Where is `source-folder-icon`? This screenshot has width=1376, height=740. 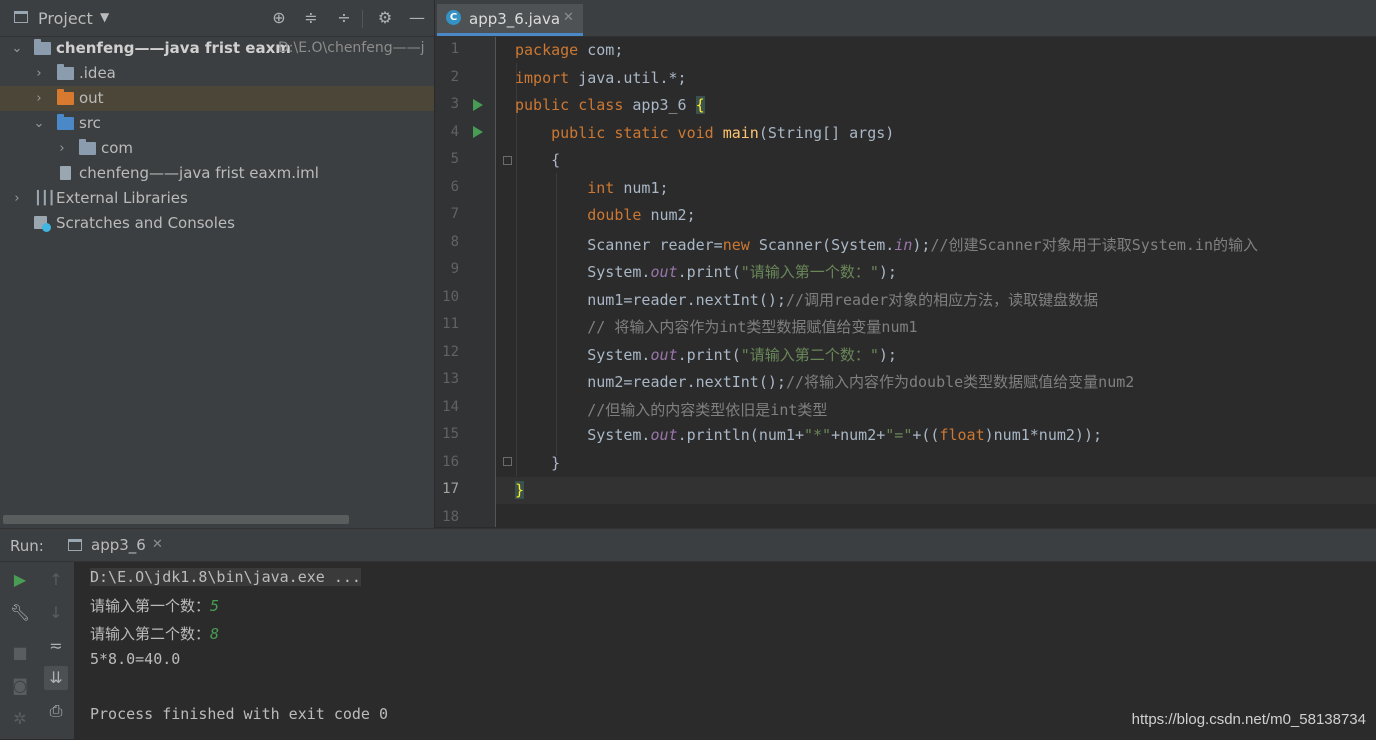 source-folder-icon is located at coordinates (65, 122).